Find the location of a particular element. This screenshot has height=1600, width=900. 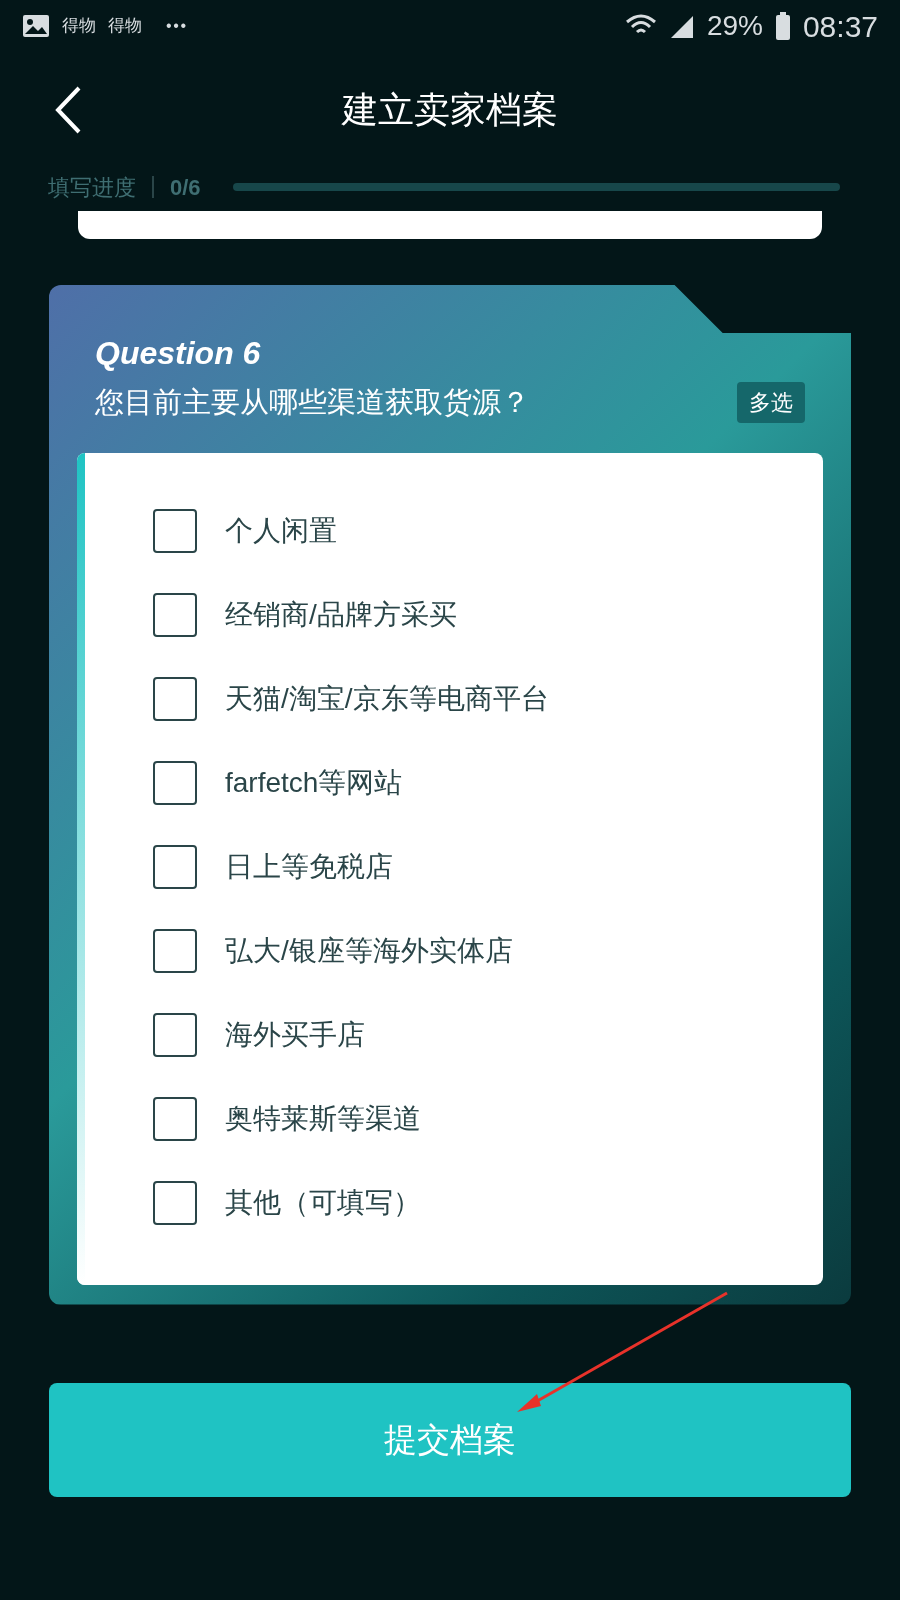

option-label: 奥特莱斯等渠道 is located at coordinates (323, 1118).